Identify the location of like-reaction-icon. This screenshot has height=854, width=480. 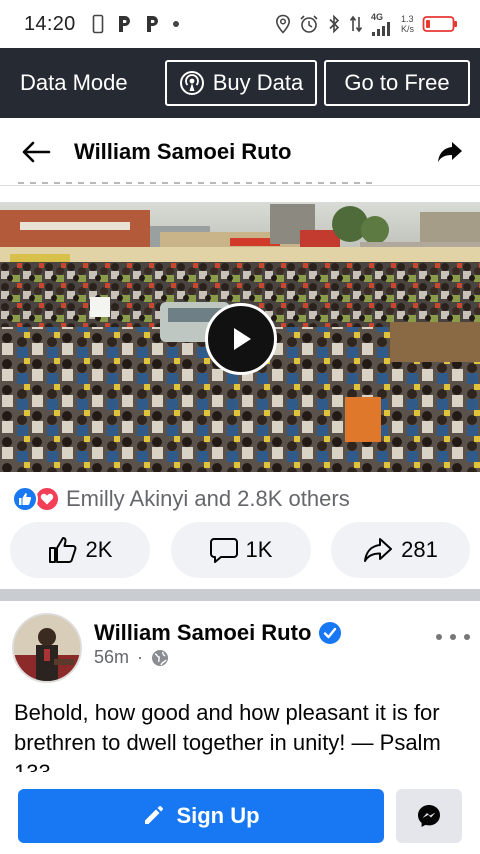
(25, 499).